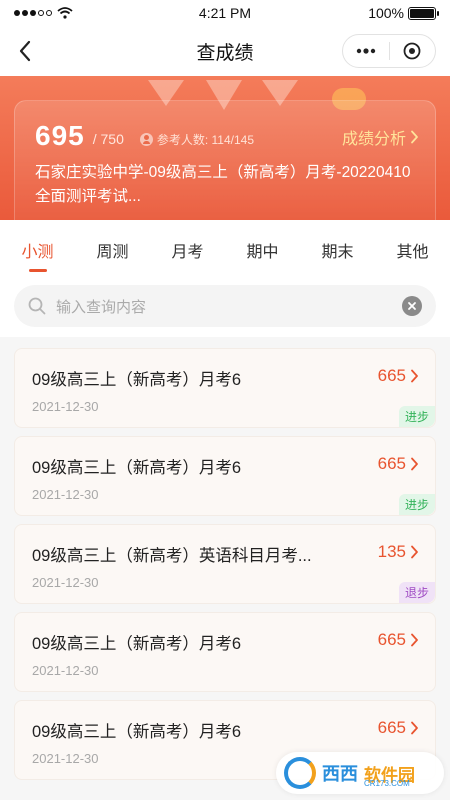  What do you see at coordinates (108, 139) in the screenshot?
I see `max-score: / 750` at bounding box center [108, 139].